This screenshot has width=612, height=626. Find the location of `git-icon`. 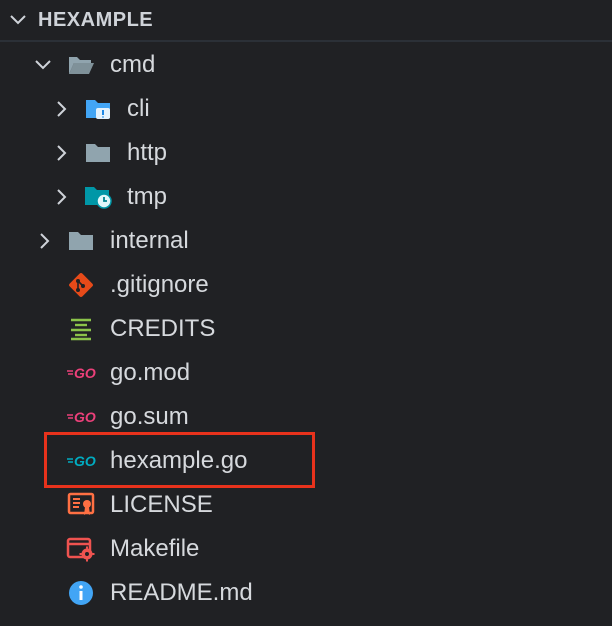

git-icon is located at coordinates (81, 285).